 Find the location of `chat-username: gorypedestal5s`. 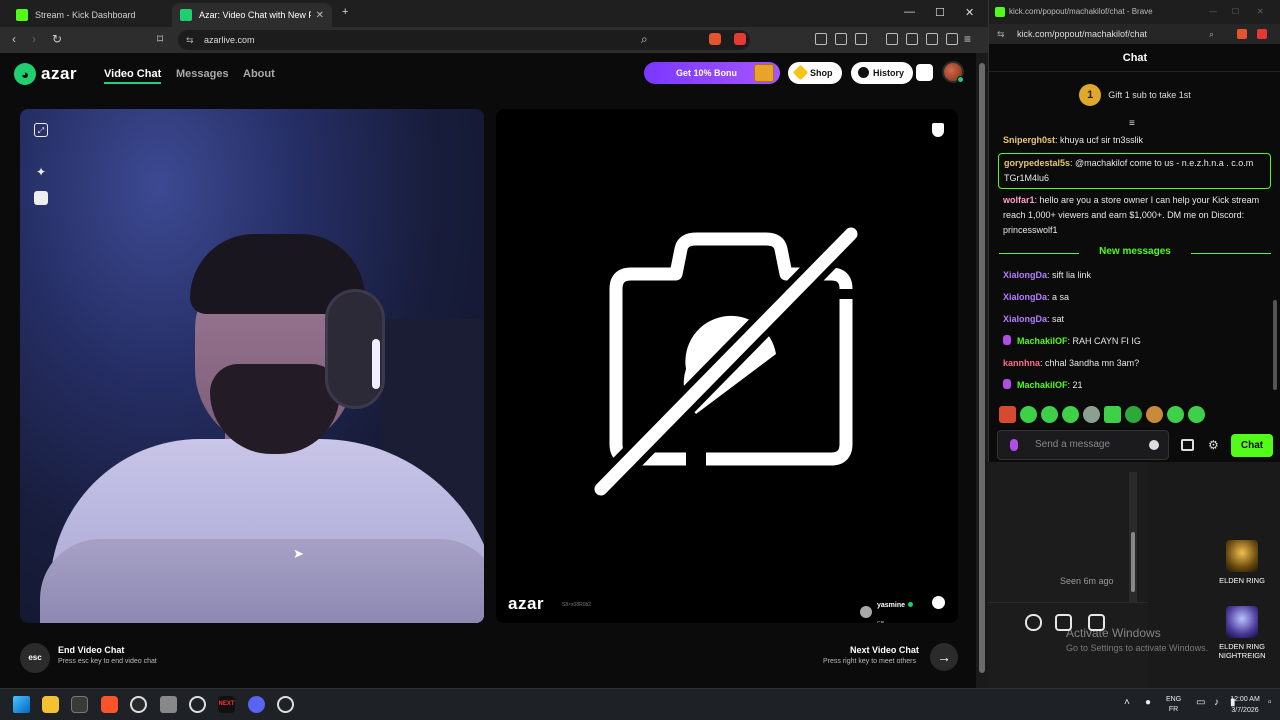

chat-username: gorypedestal5s is located at coordinates (1037, 163).